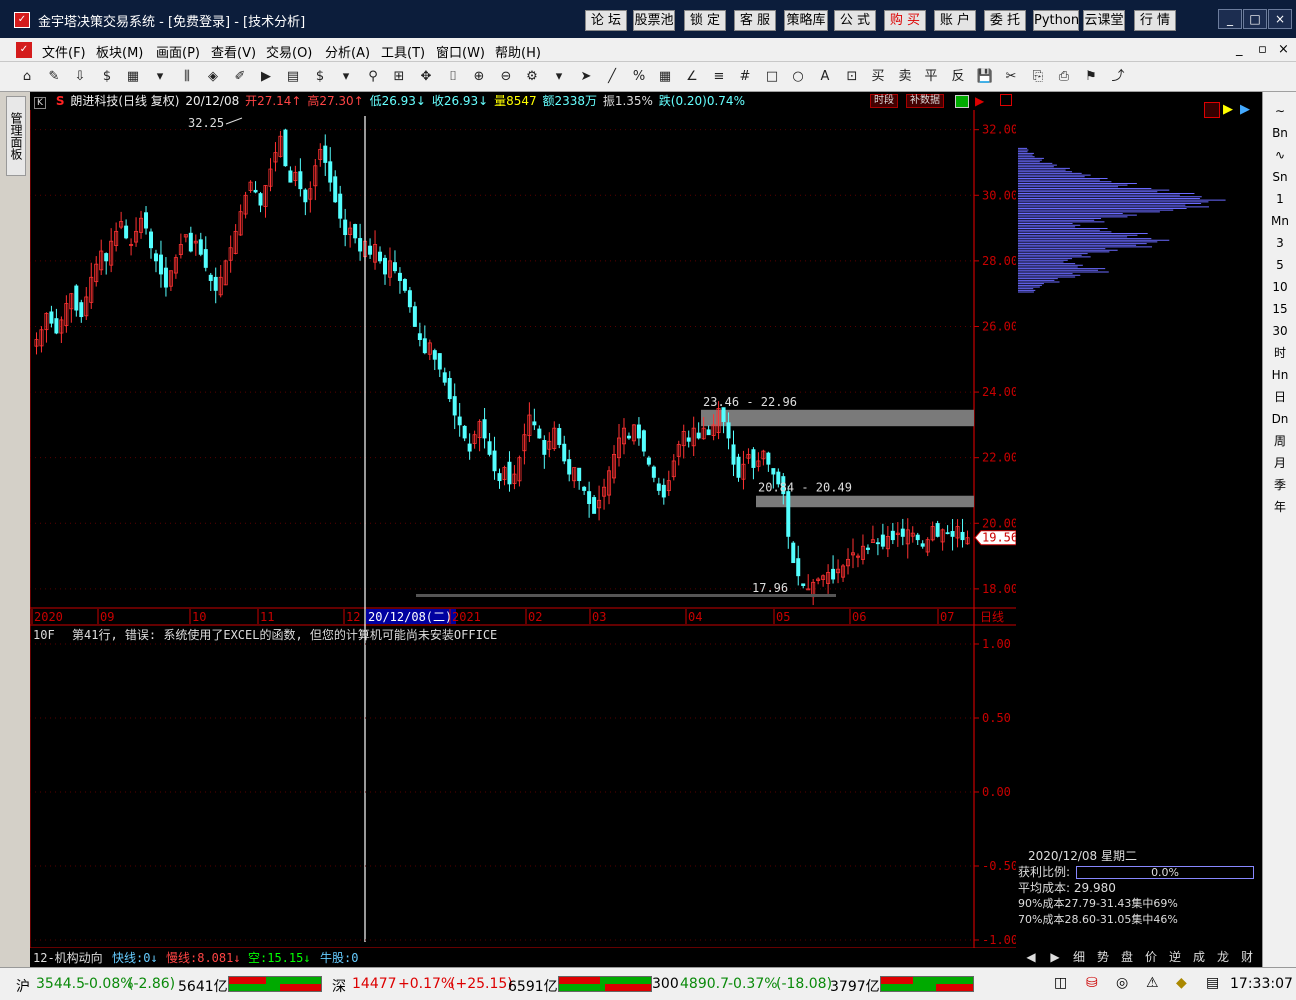  Describe the element at coordinates (160, 77) in the screenshot. I see `toolbar-icon-6: ▾` at that location.